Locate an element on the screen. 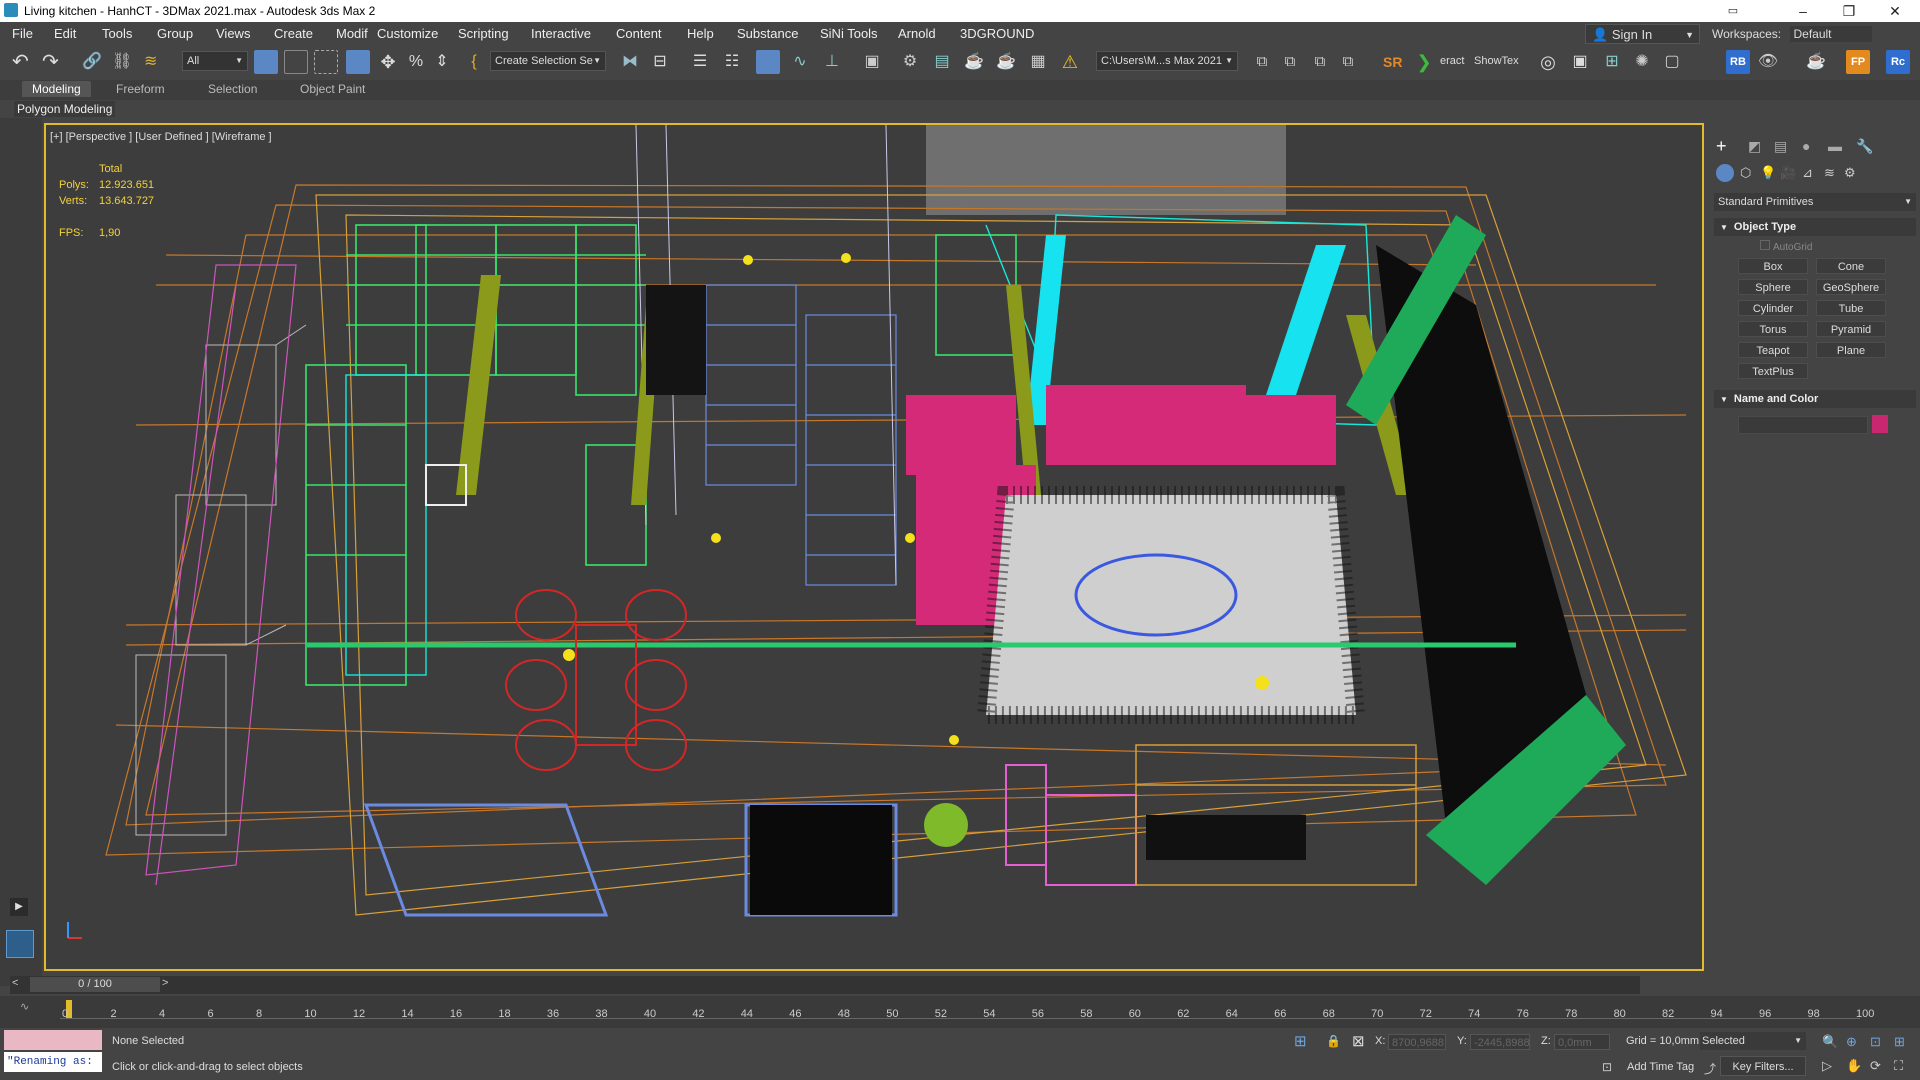  y-coordinate-field: -2445,8988 is located at coordinates (1500, 1042).